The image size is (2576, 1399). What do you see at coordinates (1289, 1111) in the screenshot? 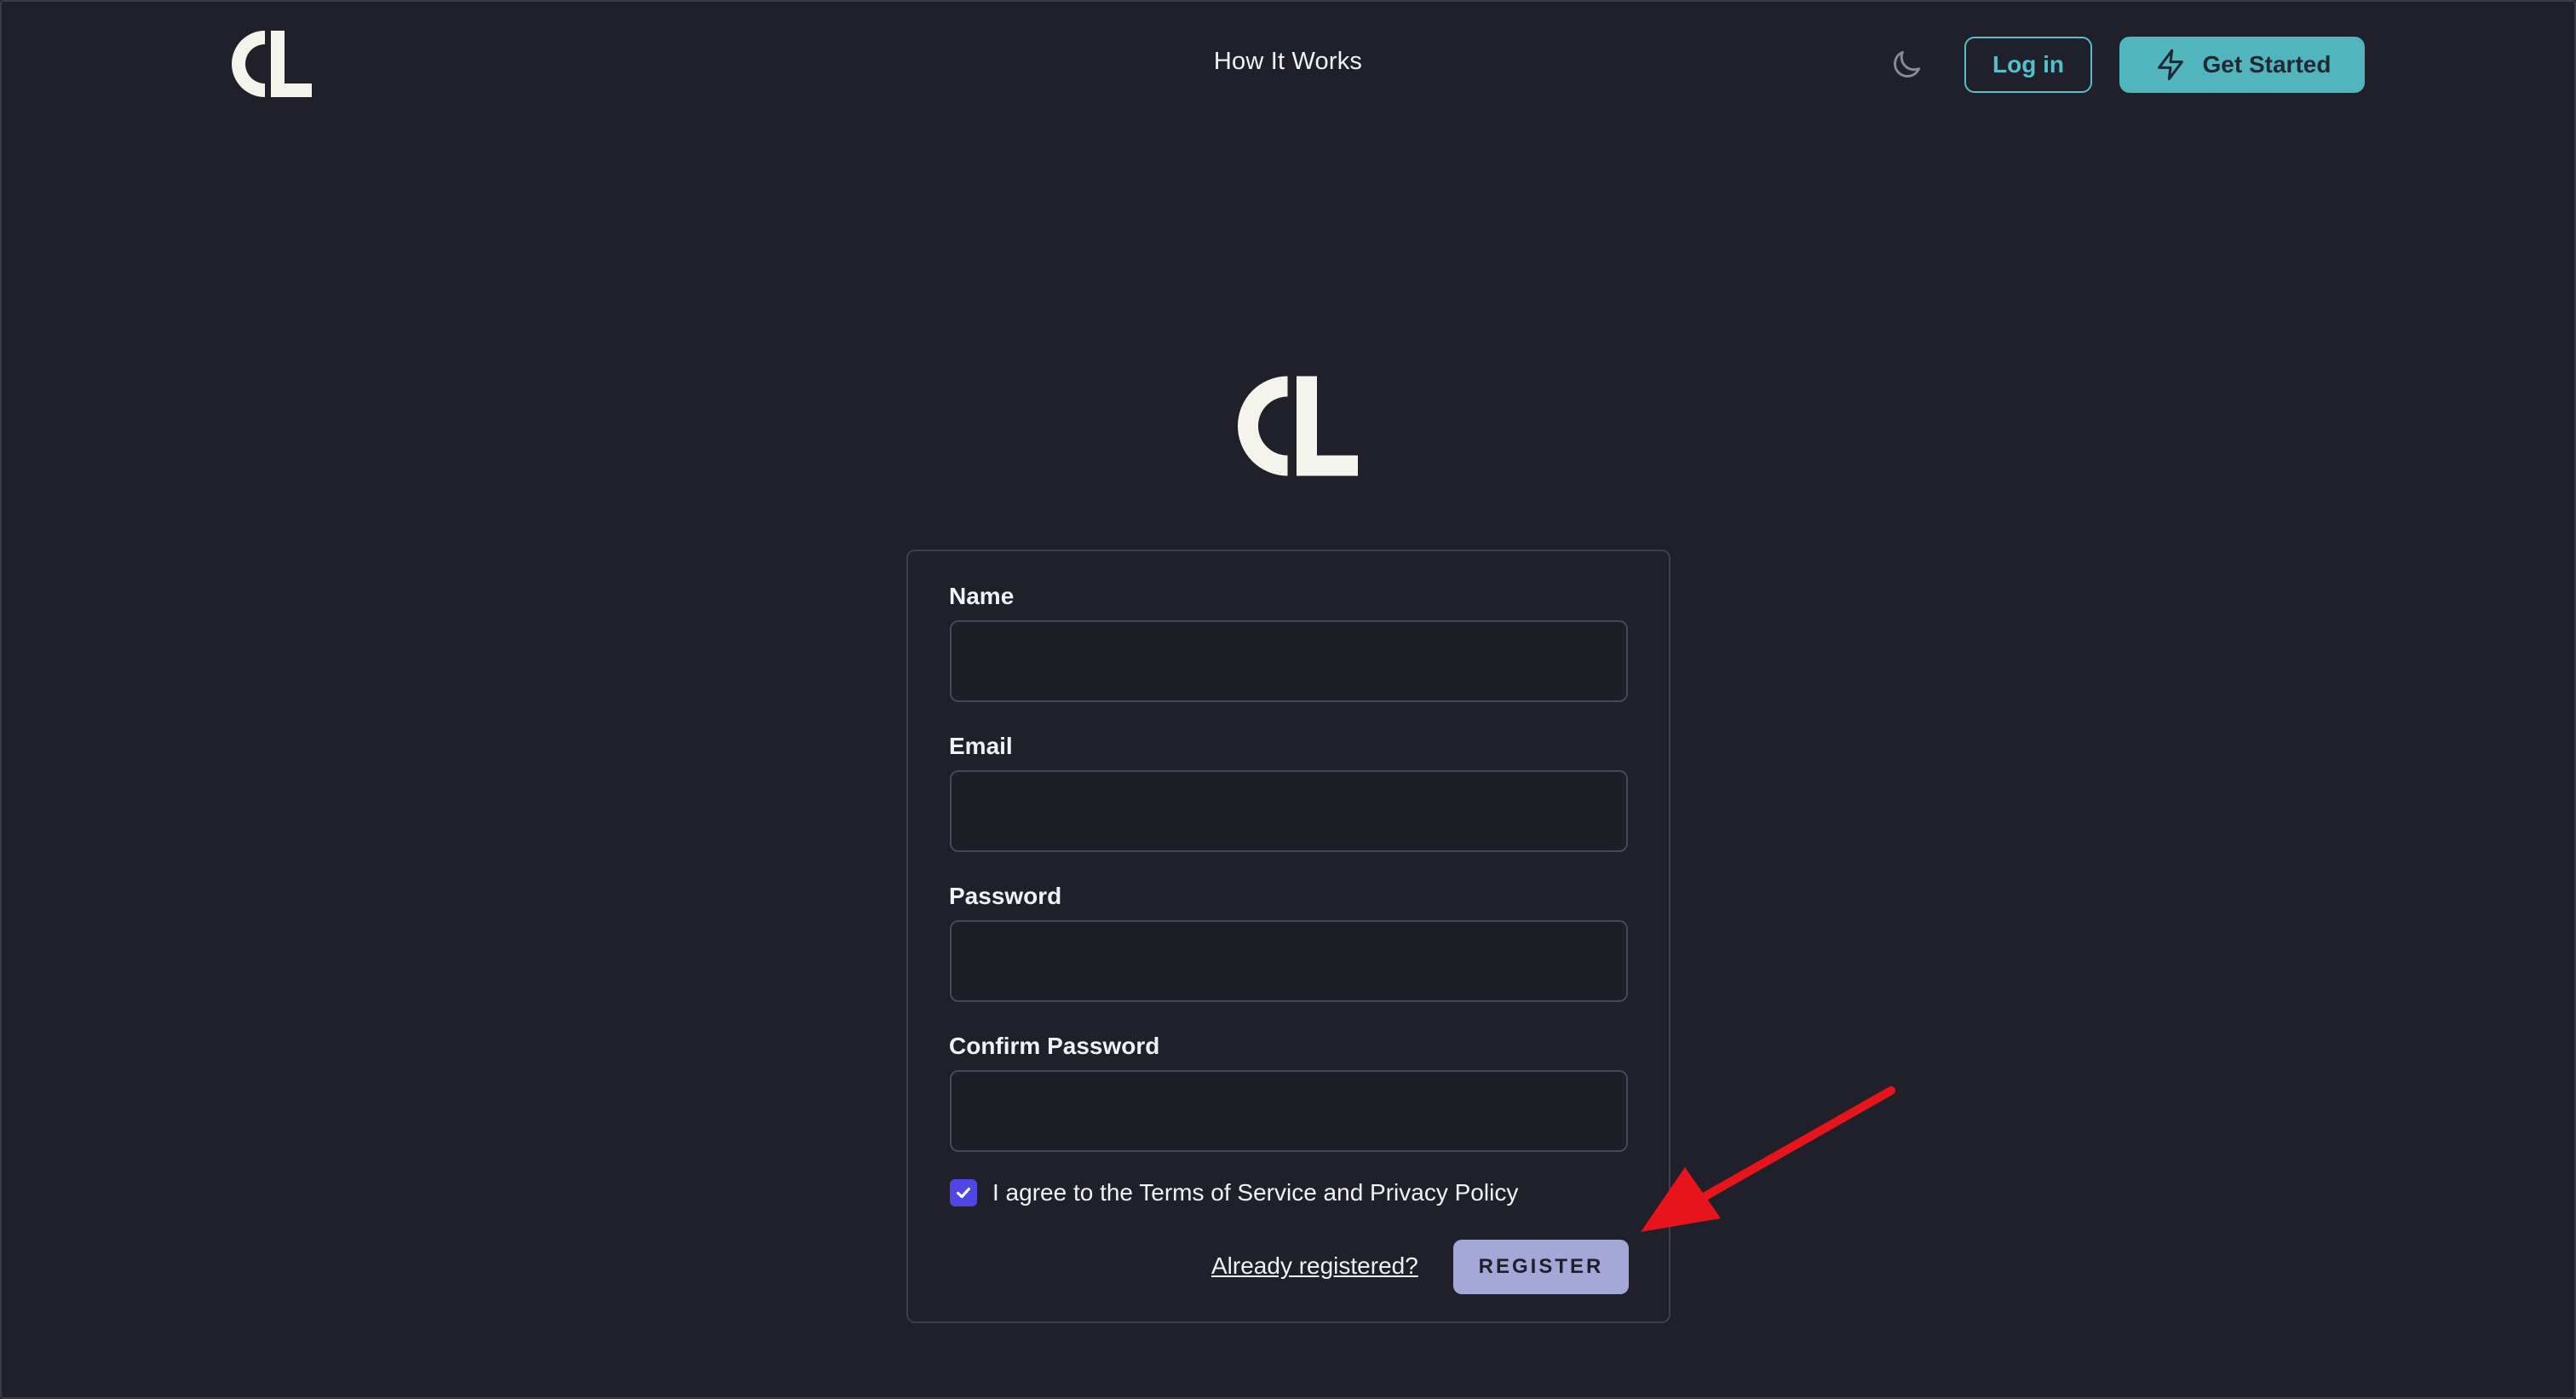
I see `confirm-password-input` at bounding box center [1289, 1111].